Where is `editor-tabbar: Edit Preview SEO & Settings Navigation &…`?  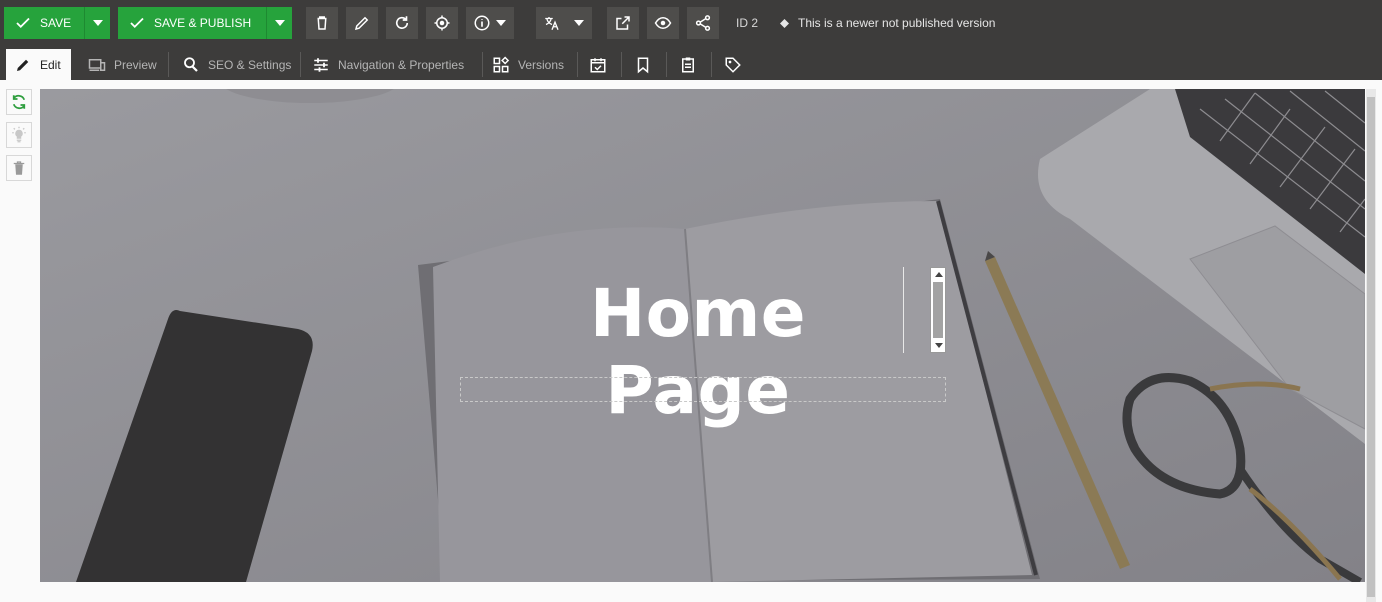
editor-tabbar: Edit Preview SEO & Settings Navigation &… is located at coordinates (691, 63).